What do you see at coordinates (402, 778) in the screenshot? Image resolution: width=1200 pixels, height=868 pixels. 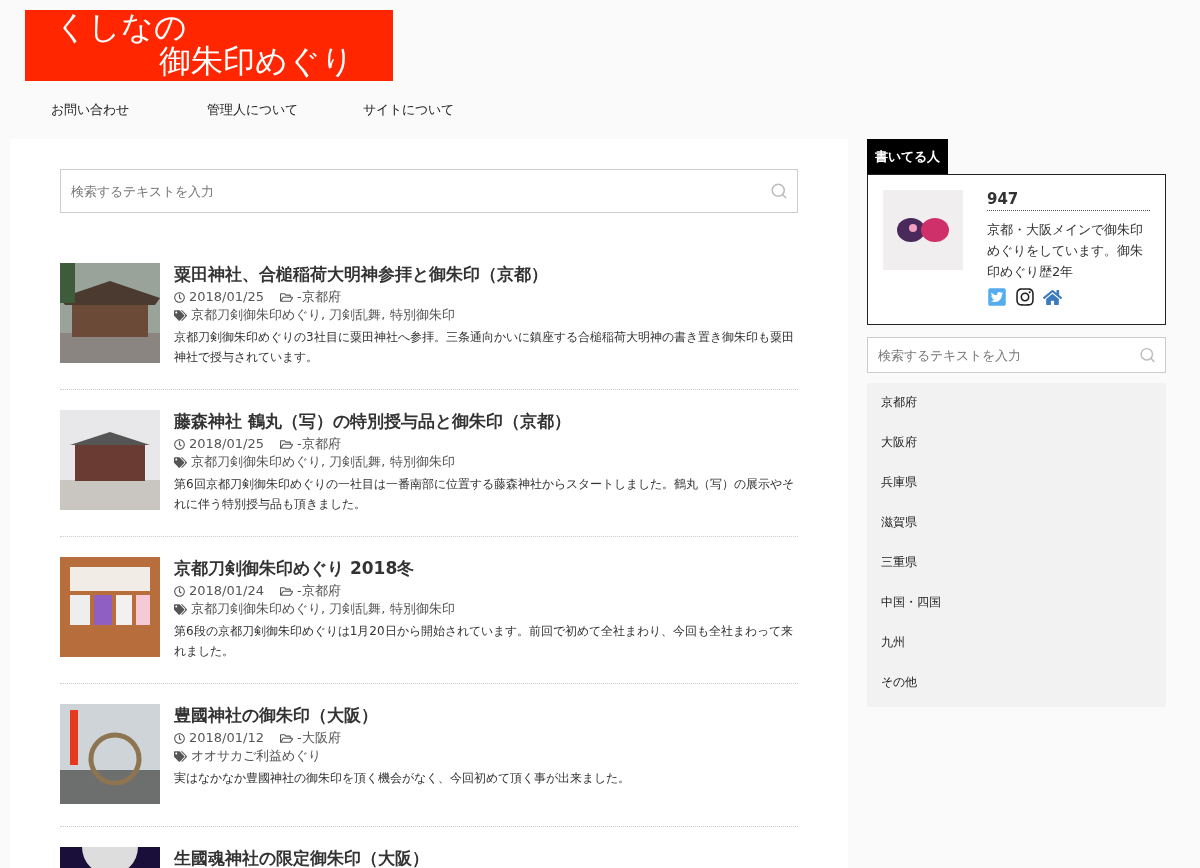 I see `post-excerpt: 実はなかなか豊國神社の御朱印を頂く機会がなく、今回初めて頂く事が出来ました。` at bounding box center [402, 778].